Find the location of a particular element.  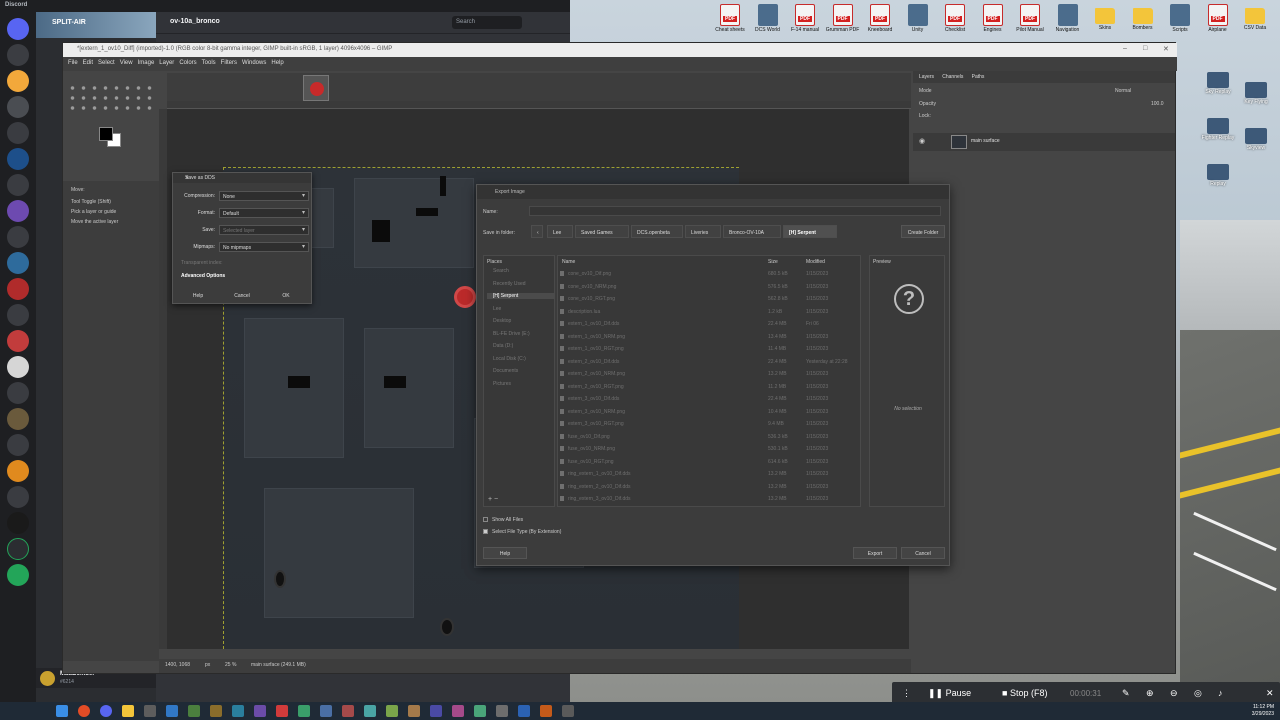

desktop-icon: Grumman PDF is located at coordinates (843, 18).